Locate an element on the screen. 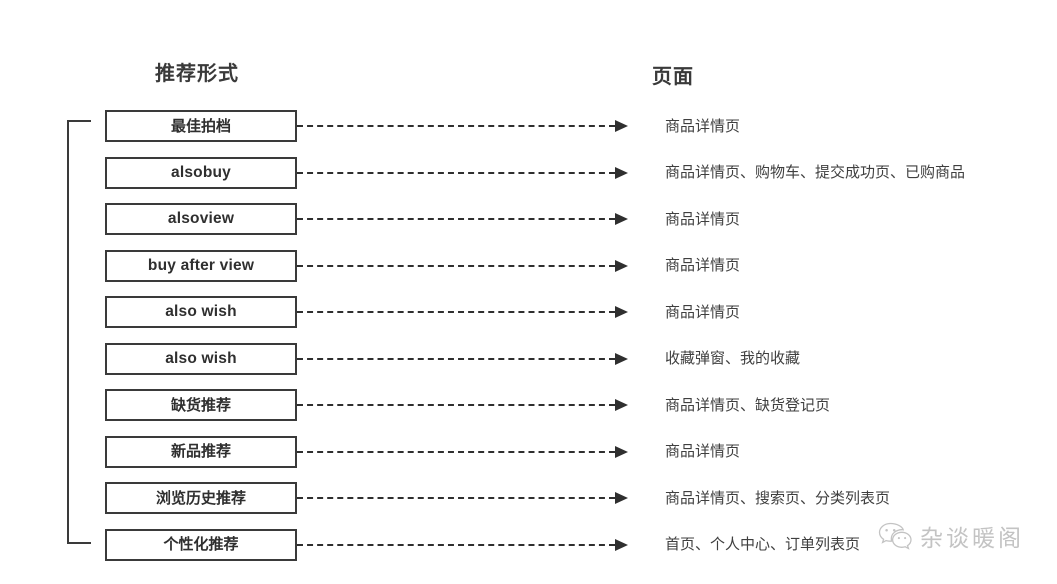 The image size is (1057, 584). recommendation-form-box: 缺货推荐 is located at coordinates (201, 405).